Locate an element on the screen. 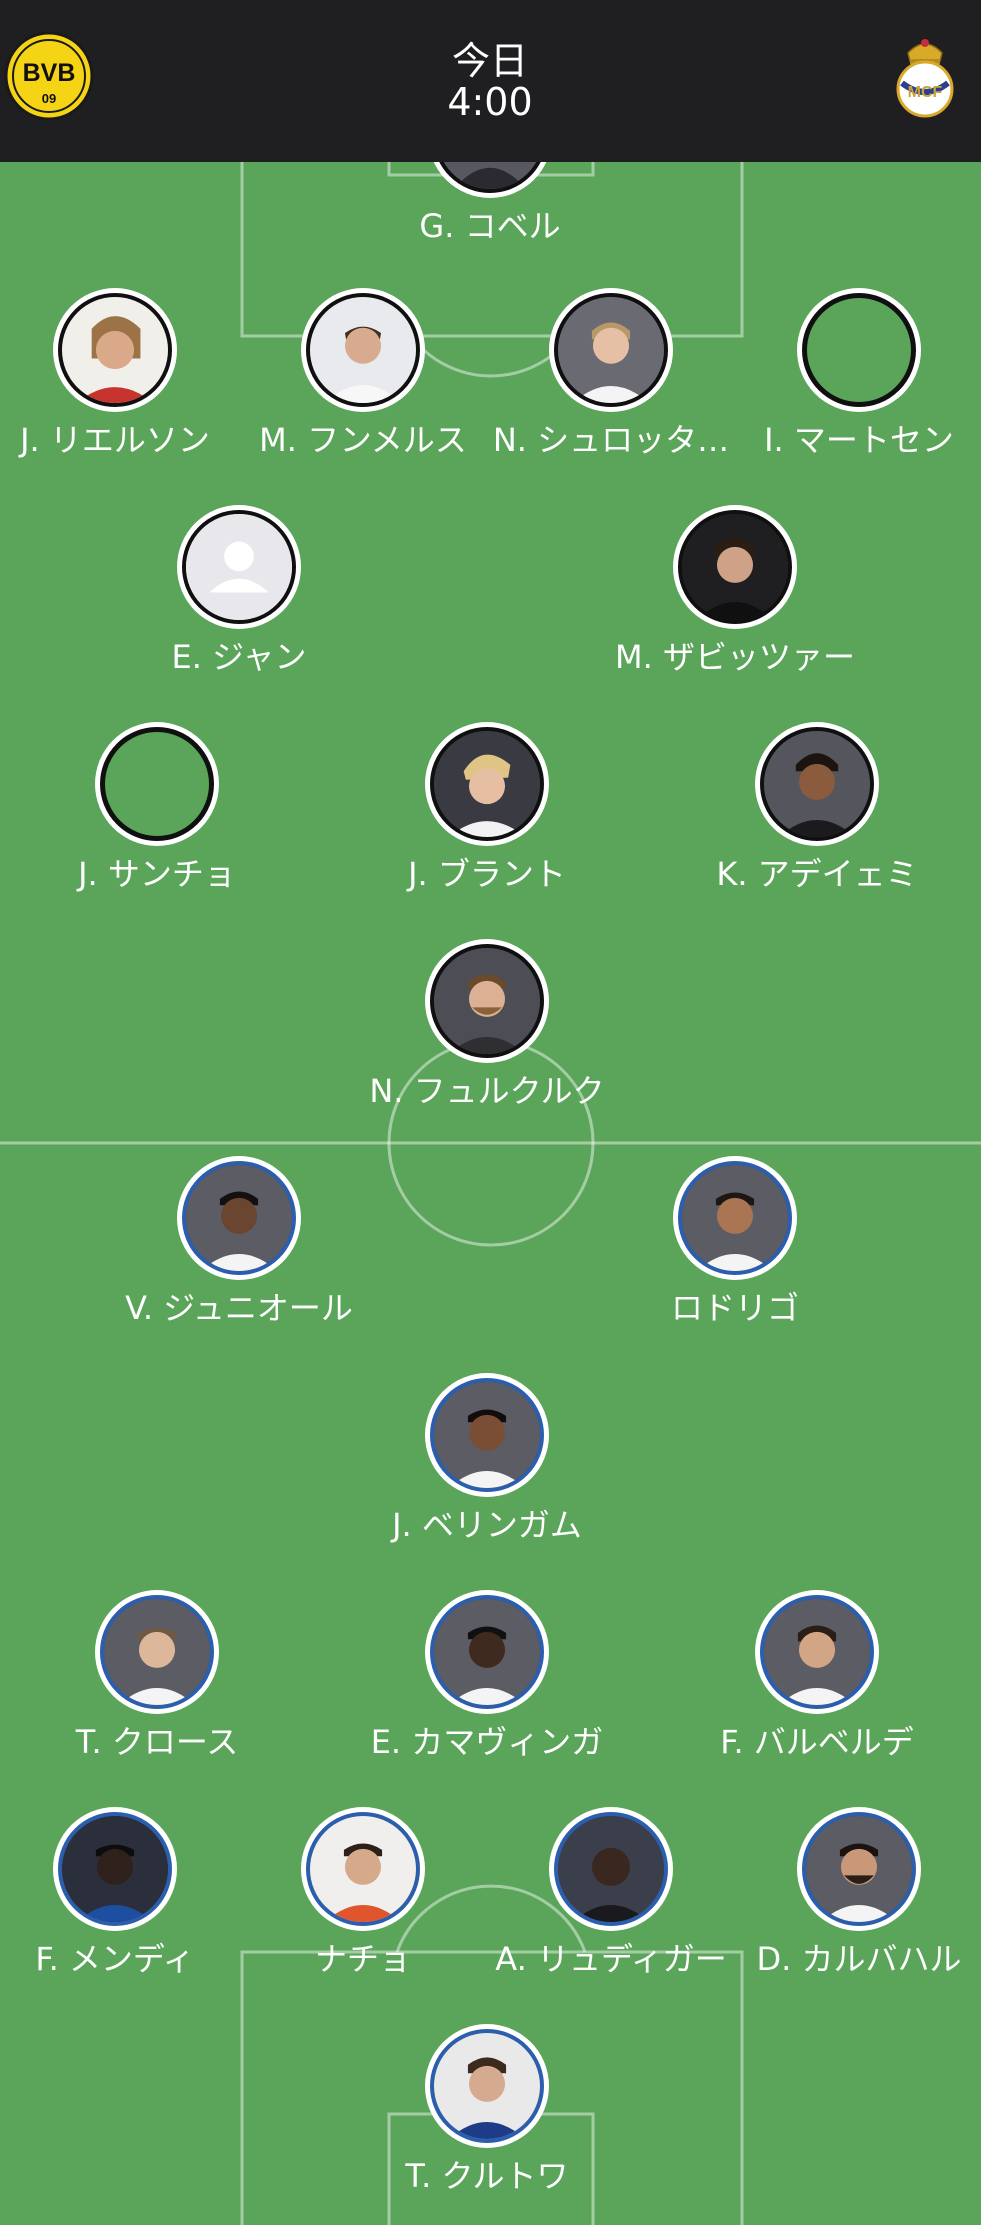 The height and width of the screenshot is (2225, 981). svg-text: 09 is located at coordinates (49, 98).